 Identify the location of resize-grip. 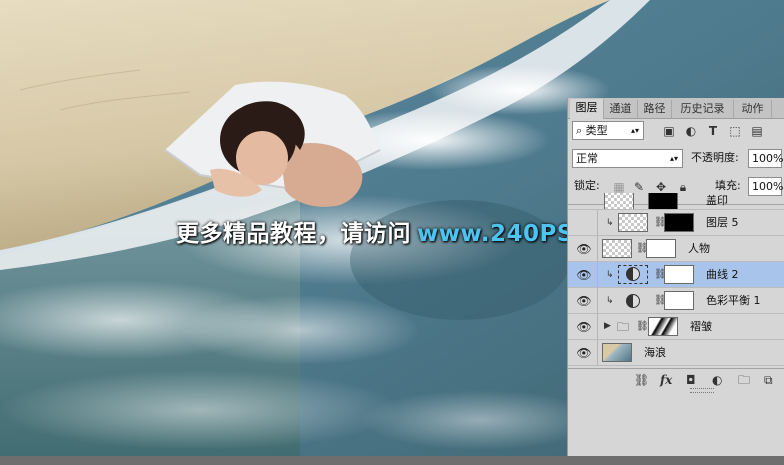
(702, 390).